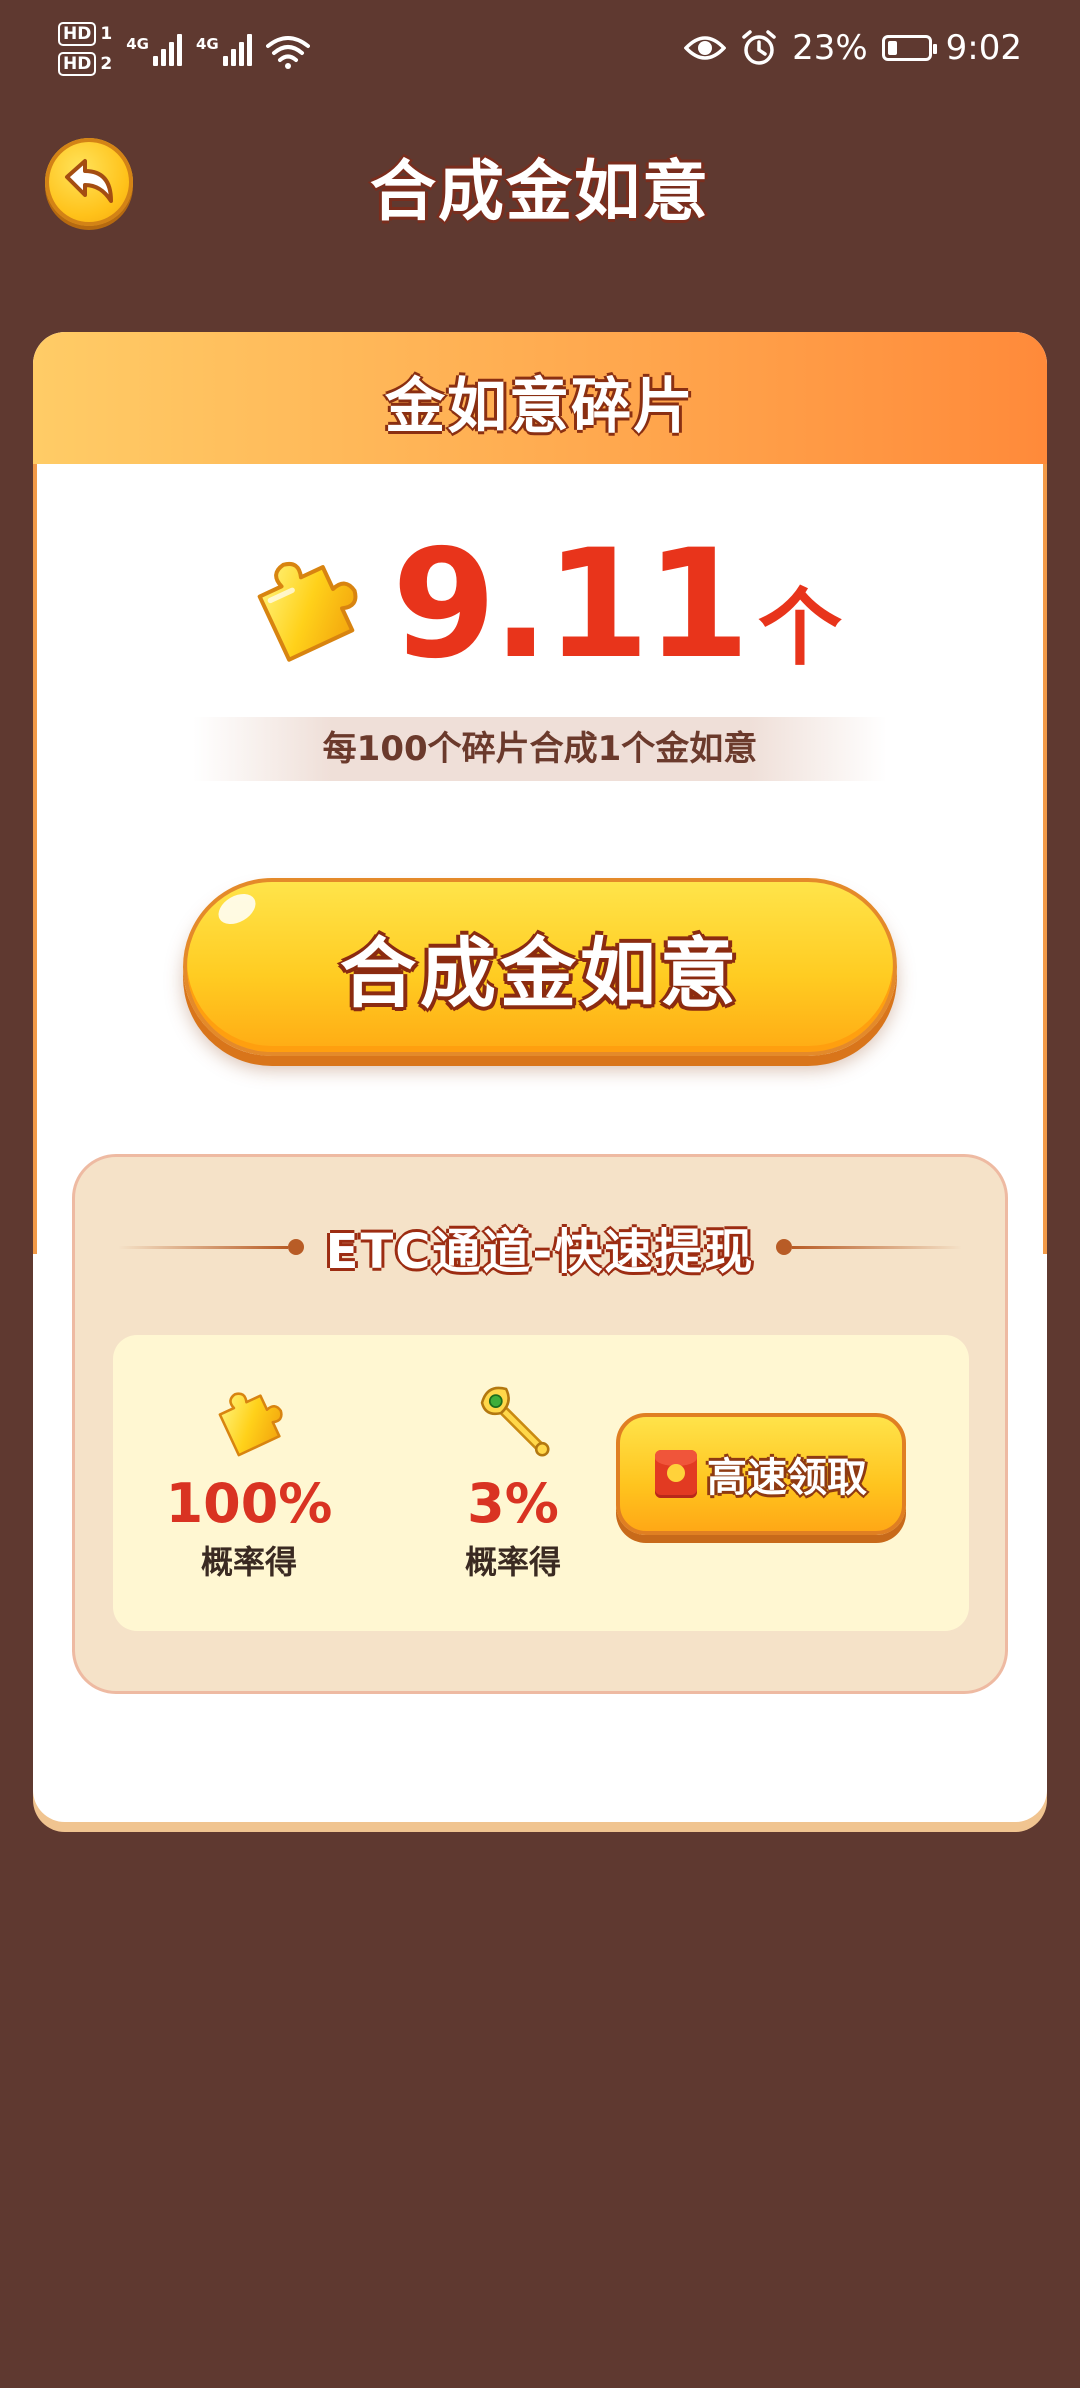  I want to click on reward-item: 3% 概率得, so click(513, 1480).